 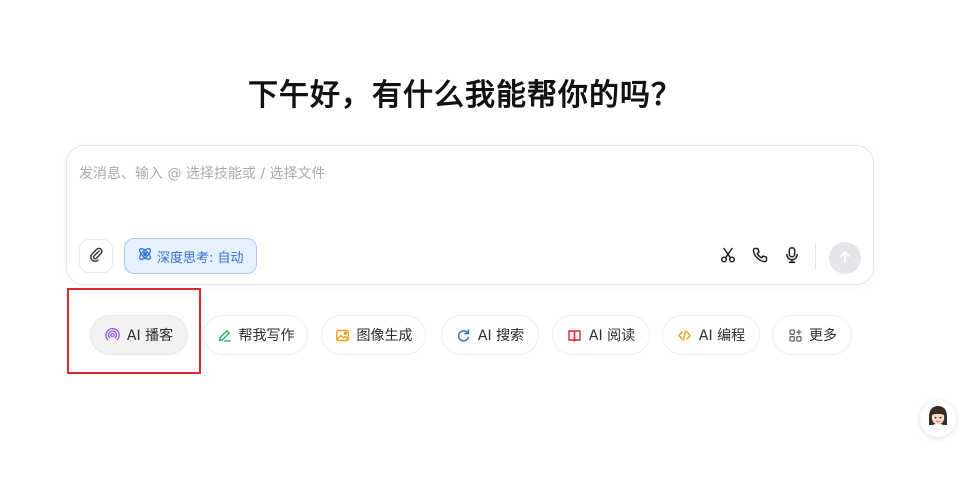 I want to click on reader-icon, so click(x=575, y=335).